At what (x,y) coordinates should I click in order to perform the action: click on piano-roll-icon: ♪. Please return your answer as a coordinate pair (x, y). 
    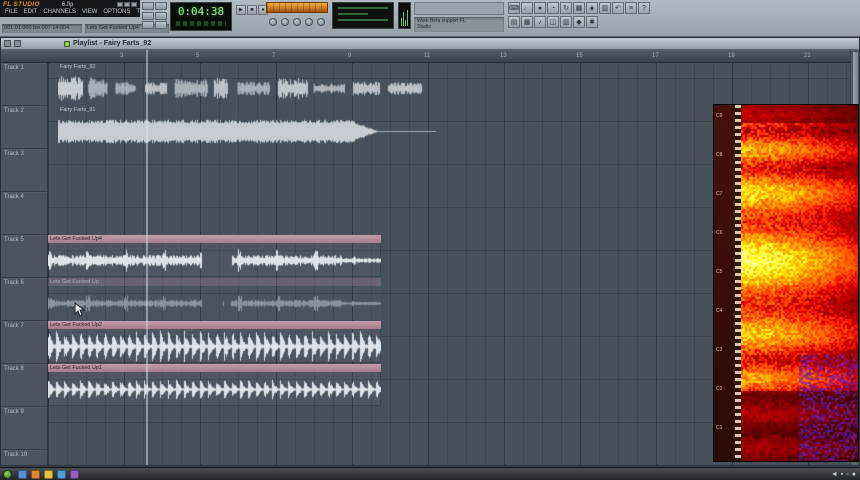
    Looking at the image, I should click on (540, 22).